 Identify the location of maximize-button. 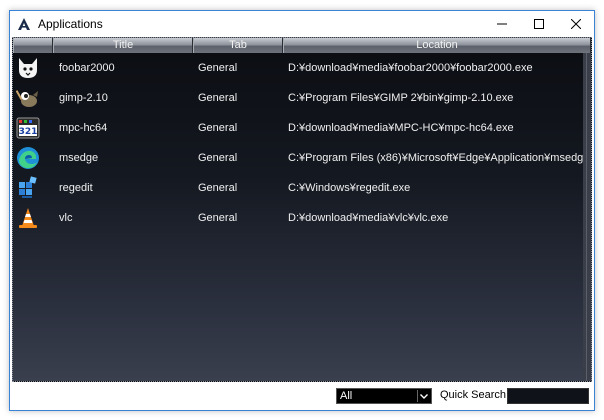
(538, 23).